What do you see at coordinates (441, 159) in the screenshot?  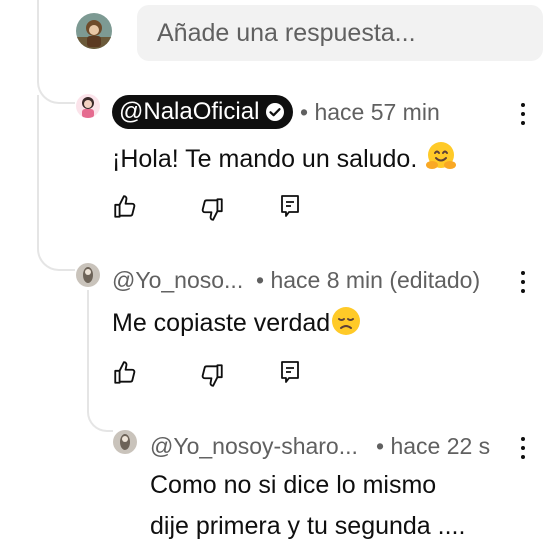 I see `hugging-face-icon` at bounding box center [441, 159].